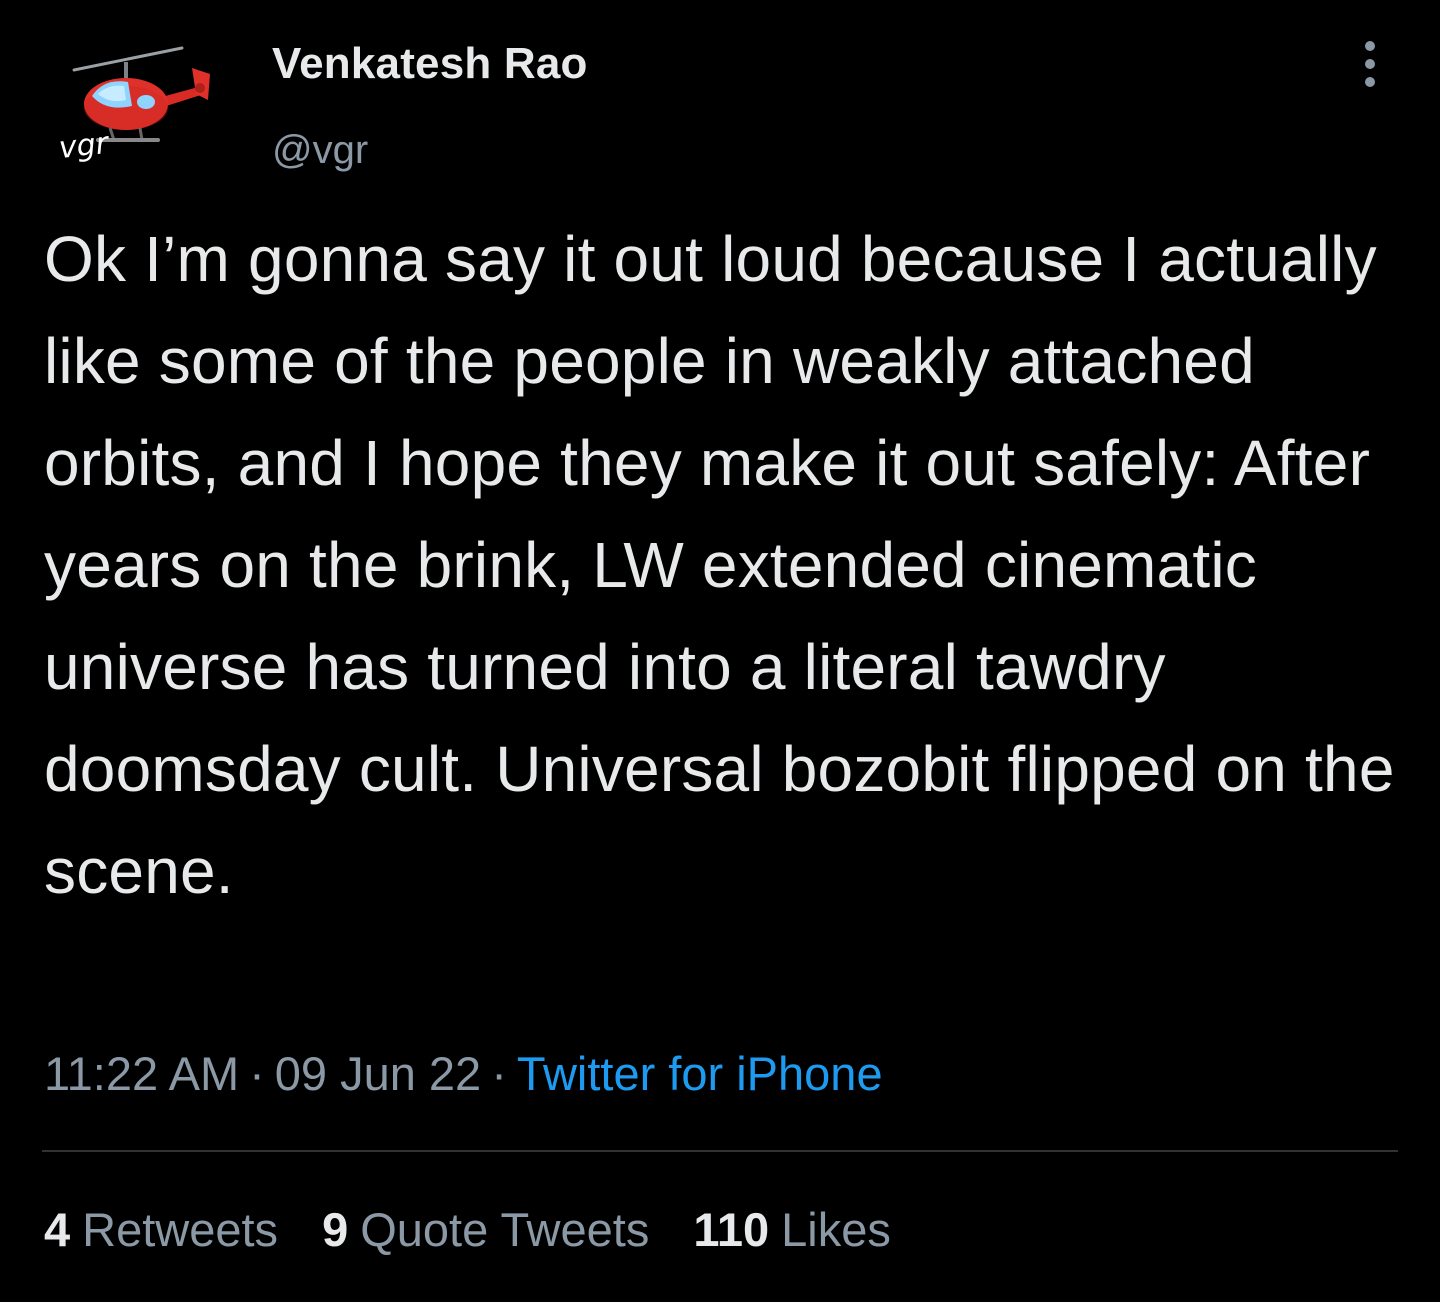 The image size is (1440, 1302). Describe the element at coordinates (335, 1229) in the screenshot. I see `quote-tweets-count: 9` at that location.